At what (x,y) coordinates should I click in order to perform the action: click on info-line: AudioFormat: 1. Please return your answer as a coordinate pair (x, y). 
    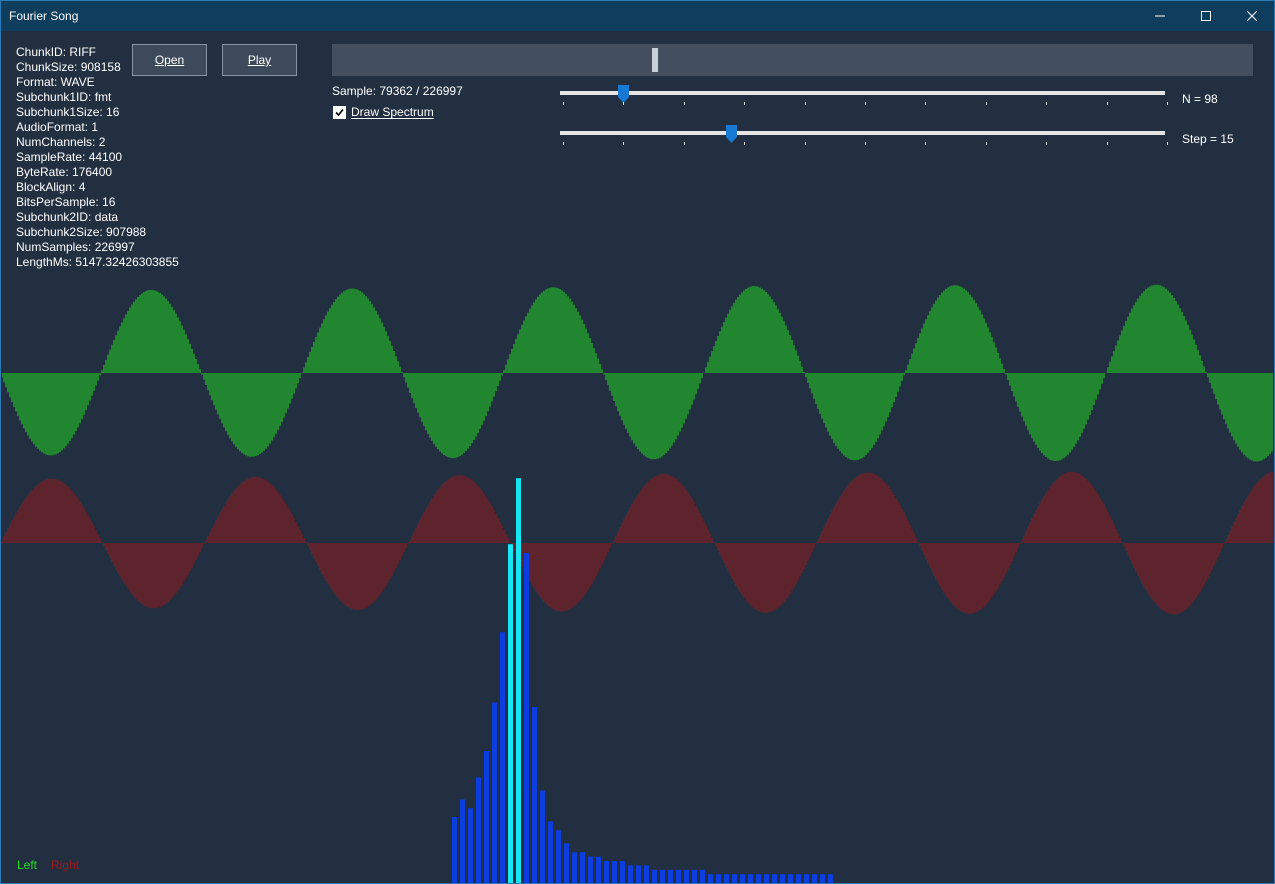
    Looking at the image, I should click on (57, 127).